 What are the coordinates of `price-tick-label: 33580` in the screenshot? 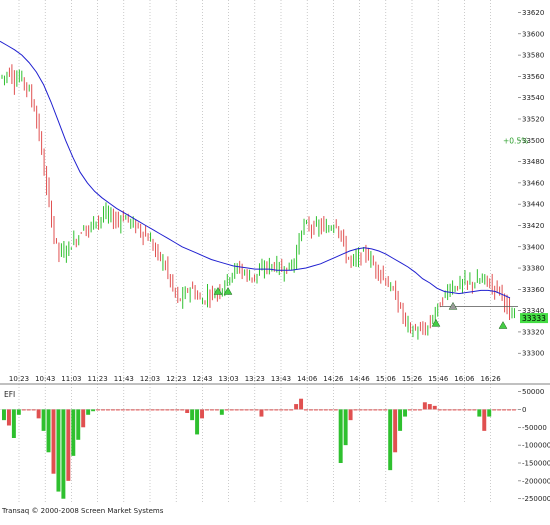 It's located at (533, 56).